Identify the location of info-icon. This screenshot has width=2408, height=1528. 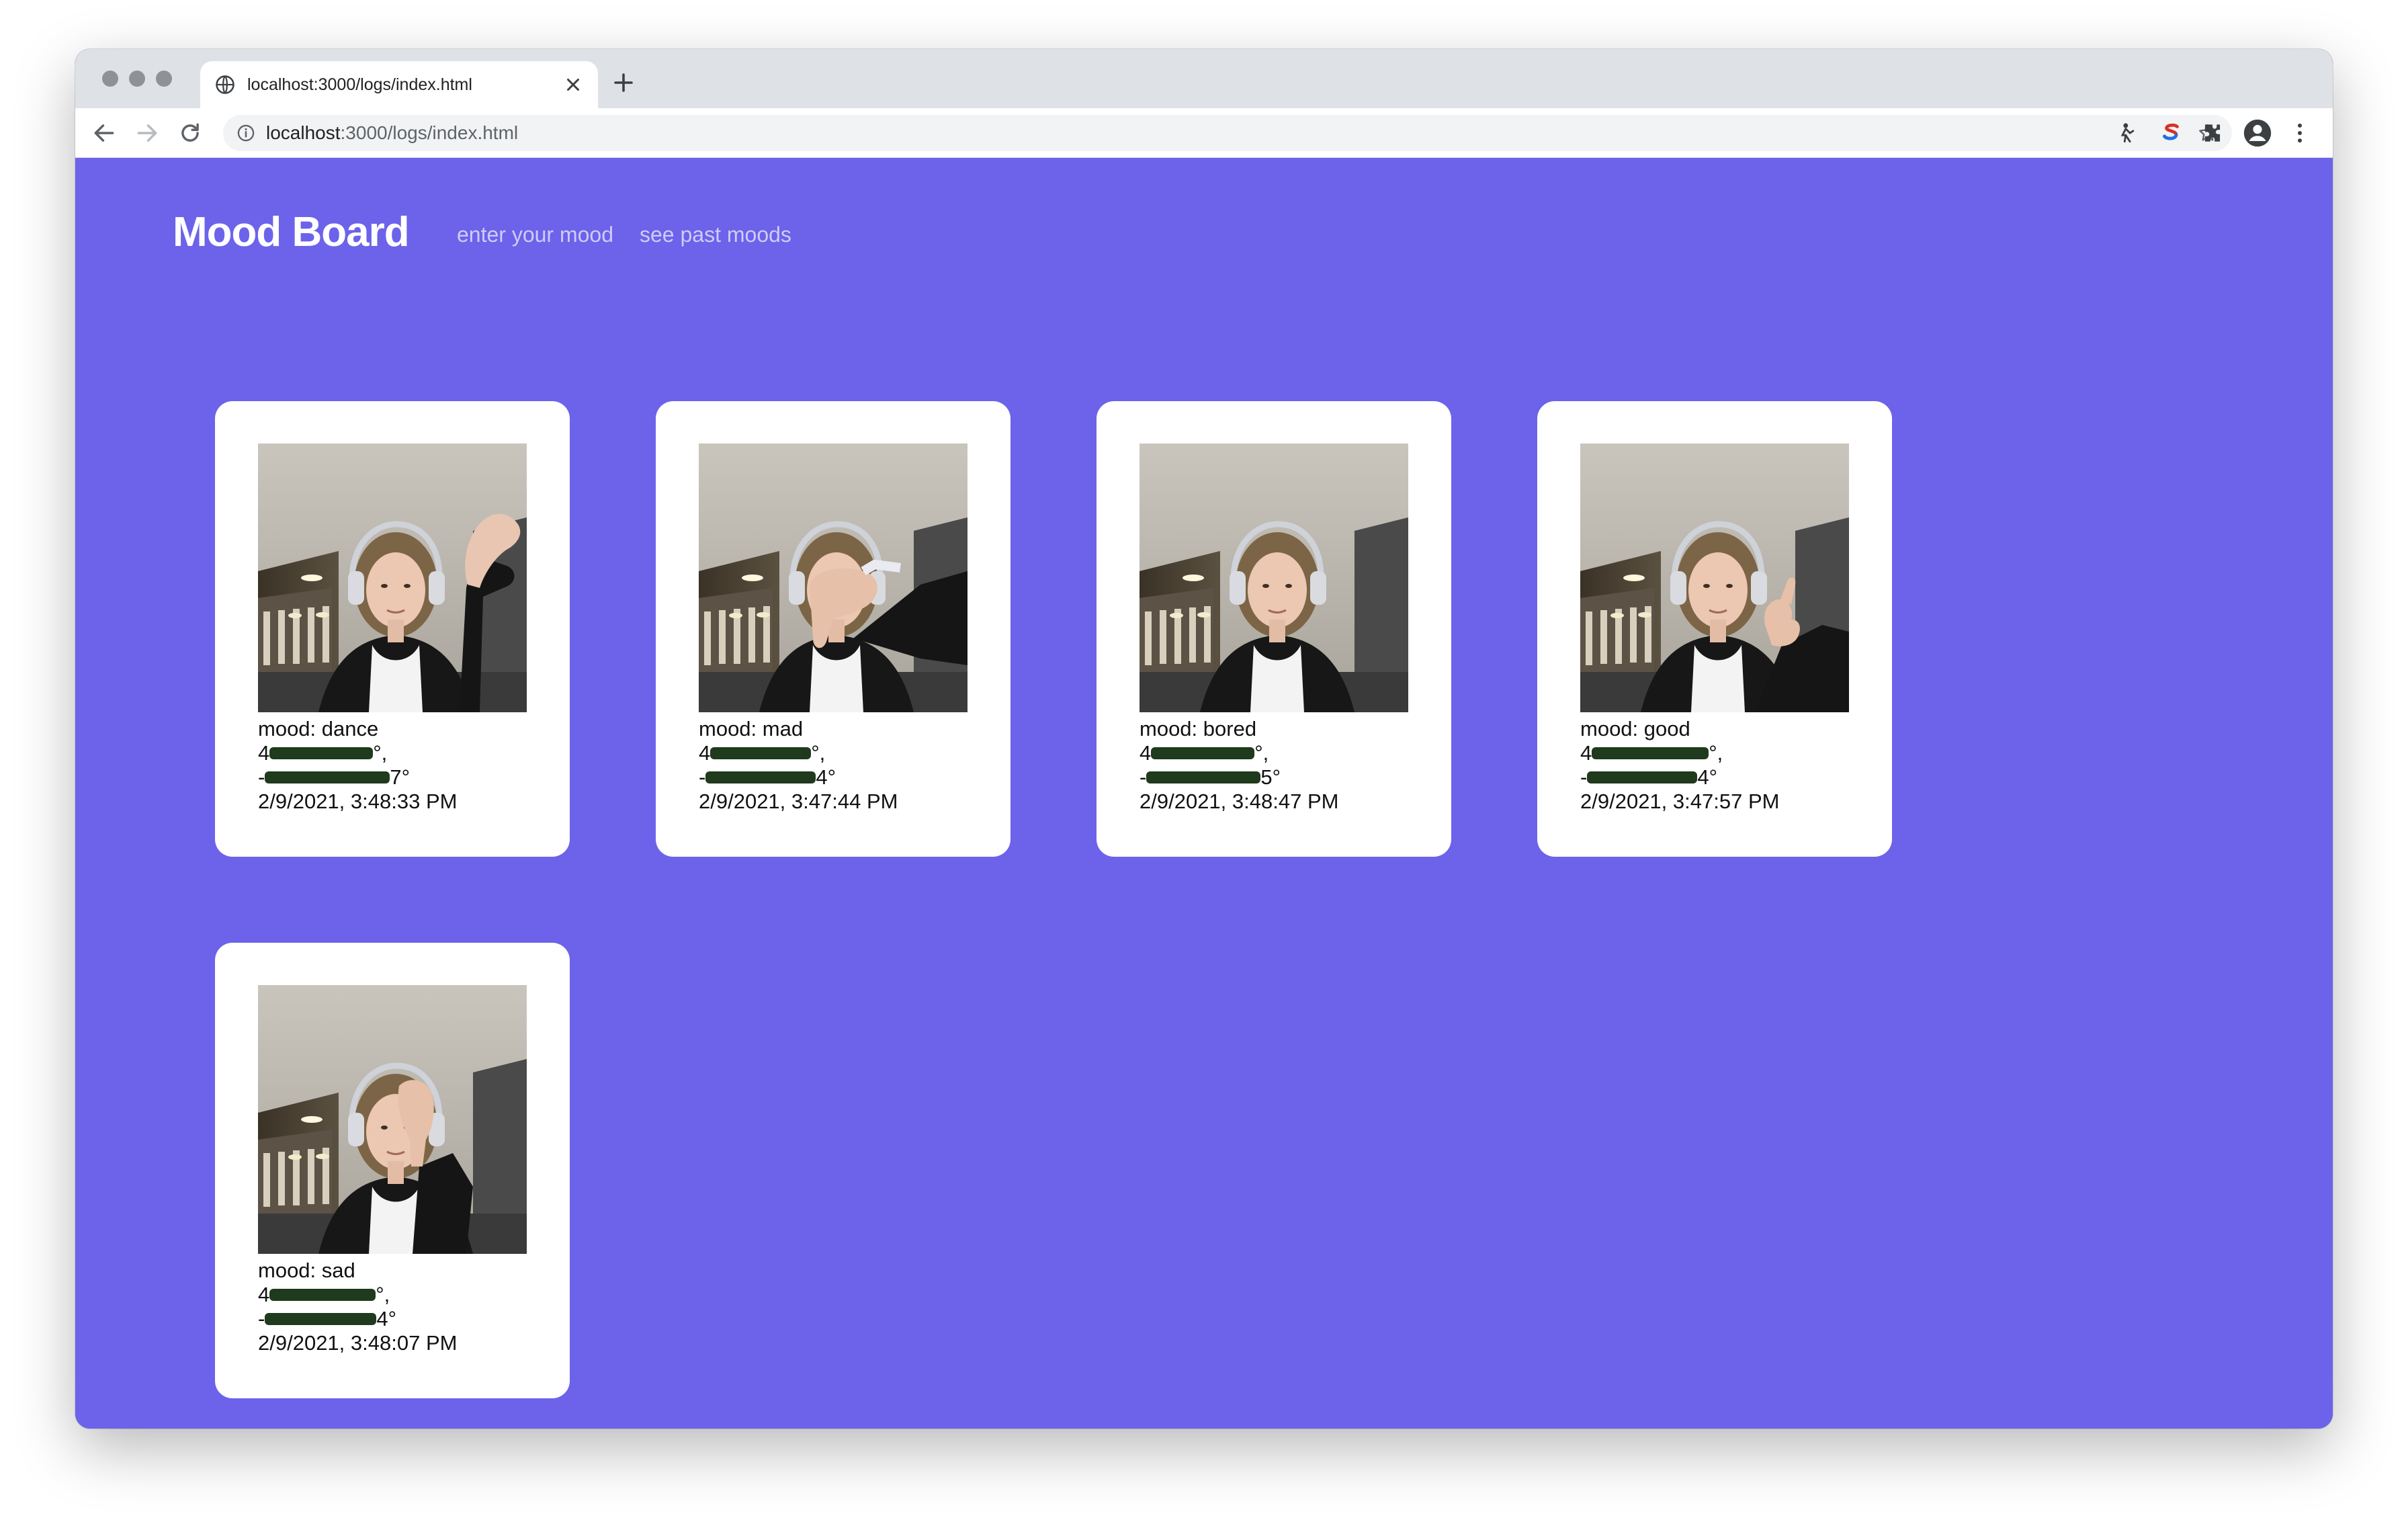
(245, 133).